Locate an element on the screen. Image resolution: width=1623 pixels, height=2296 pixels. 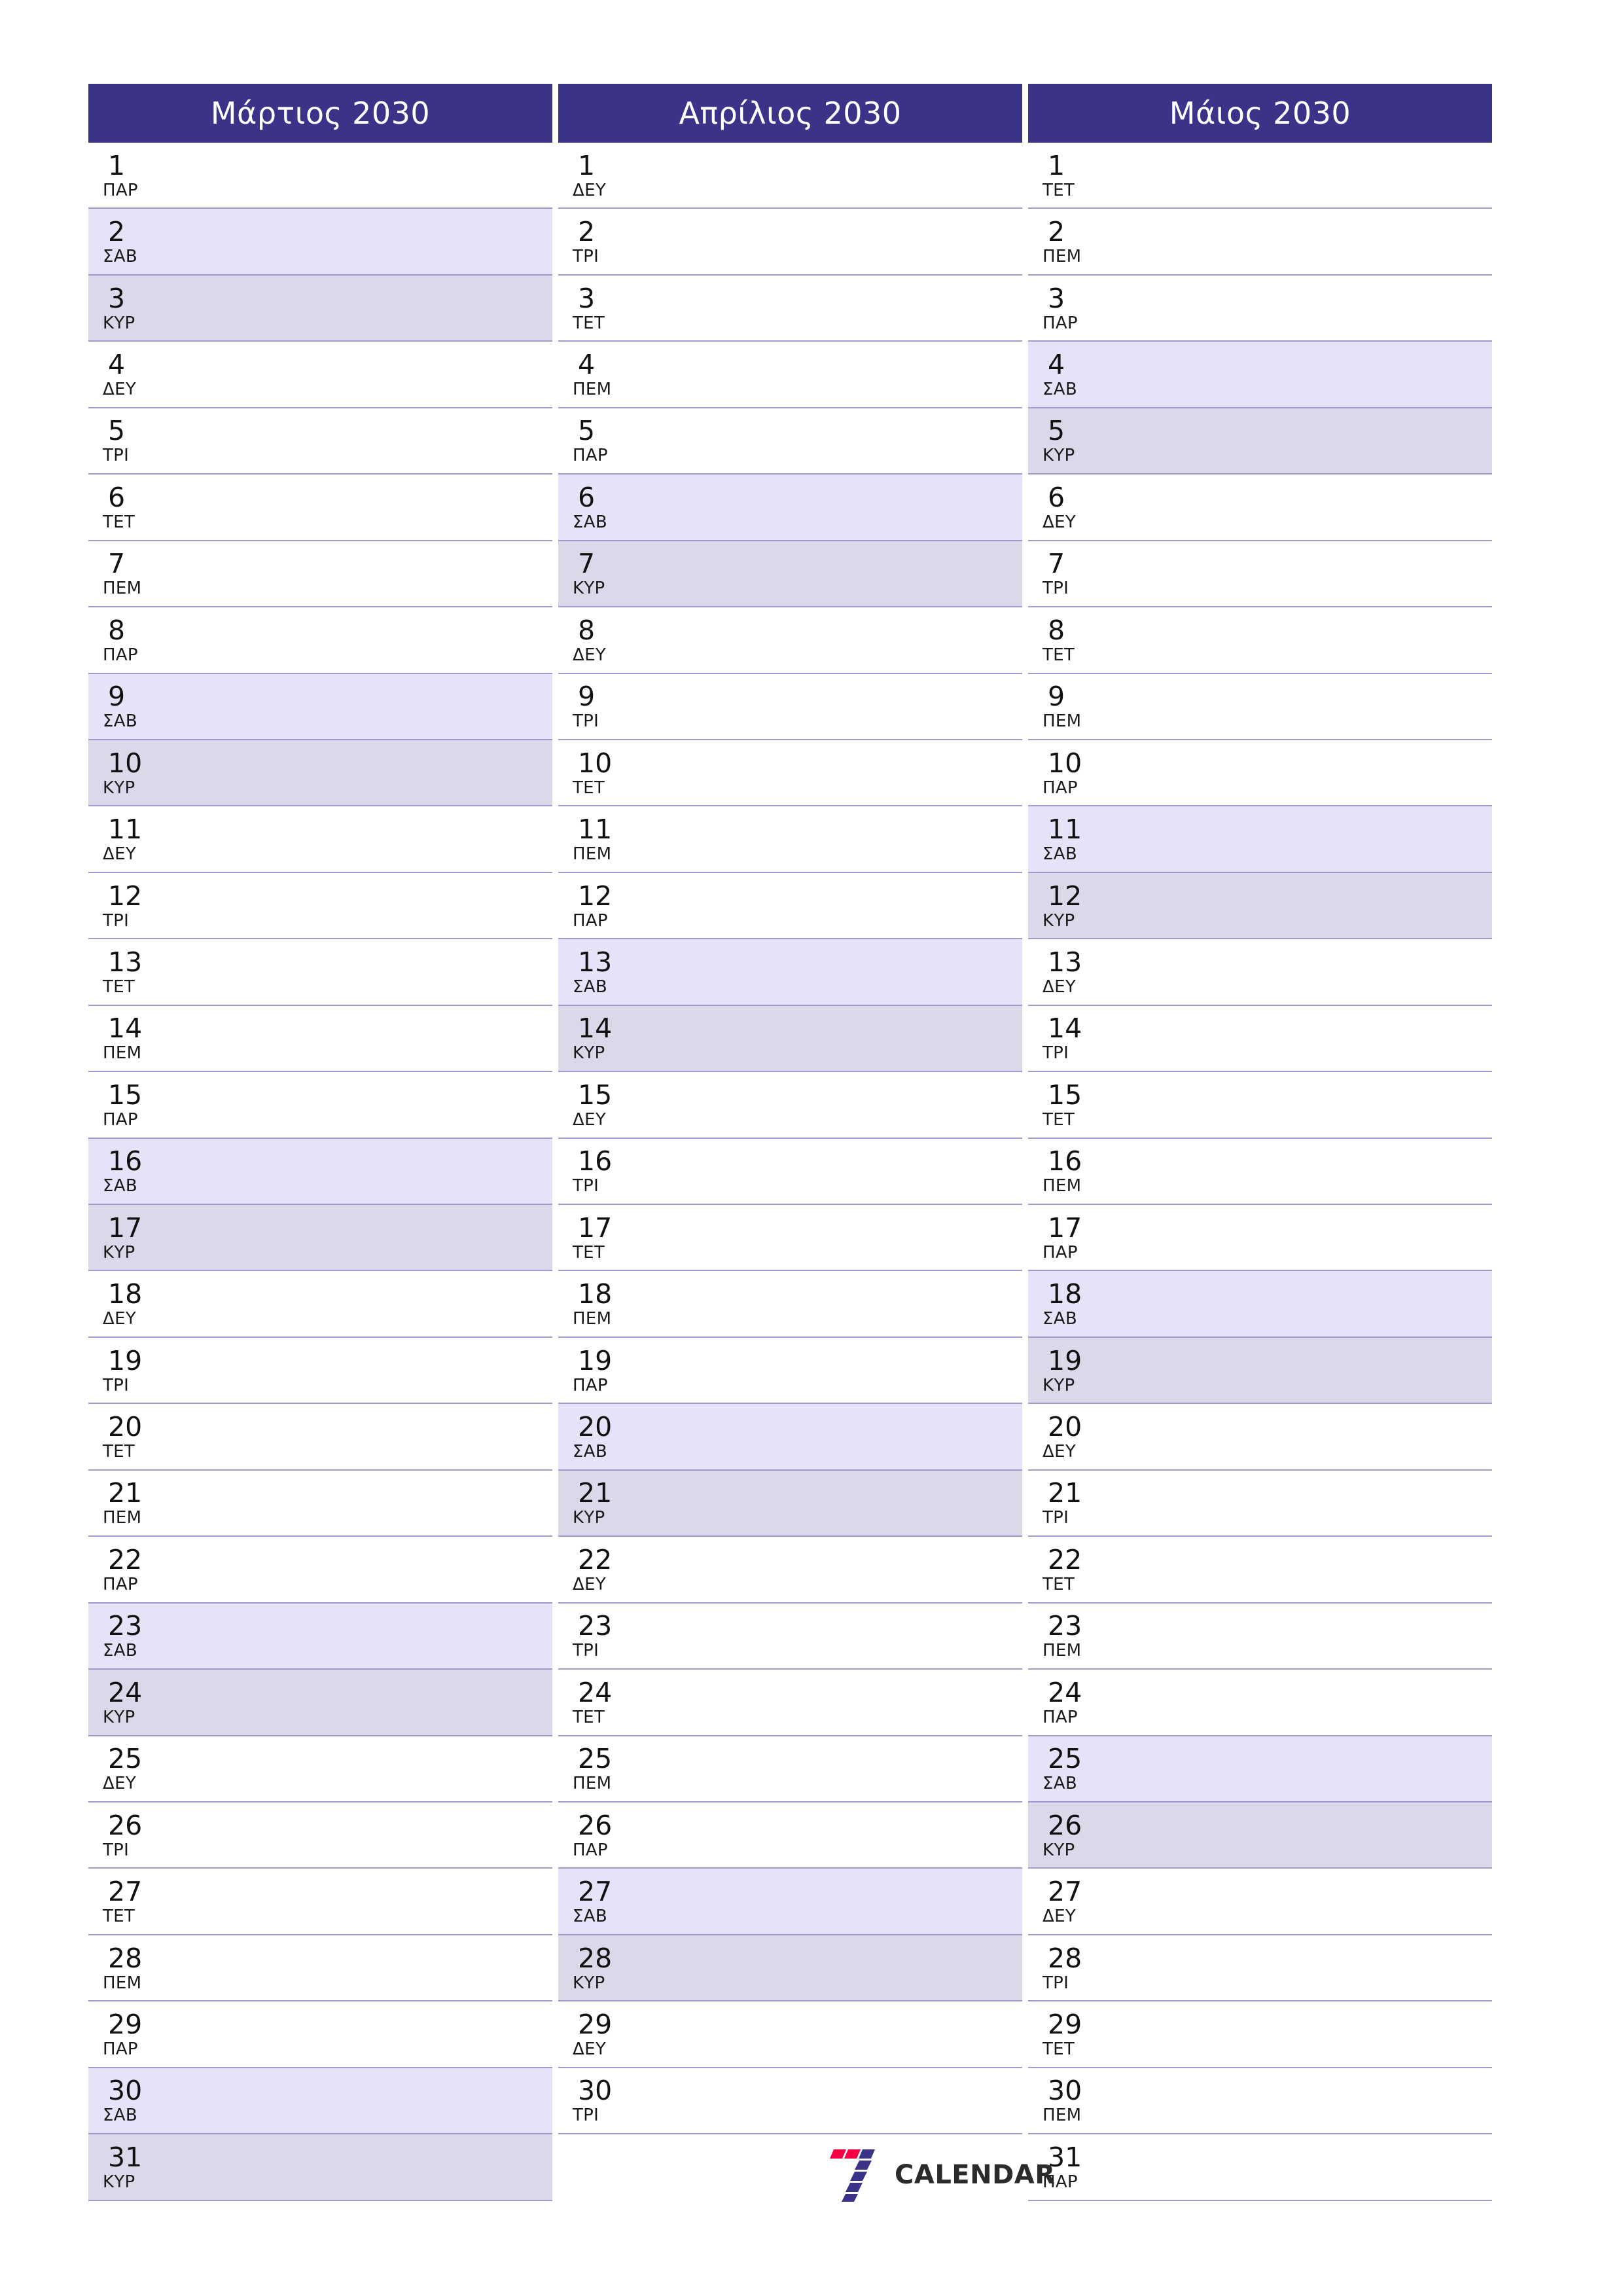
day-cell: 12 ΚΥΡ is located at coordinates (1260, 906).